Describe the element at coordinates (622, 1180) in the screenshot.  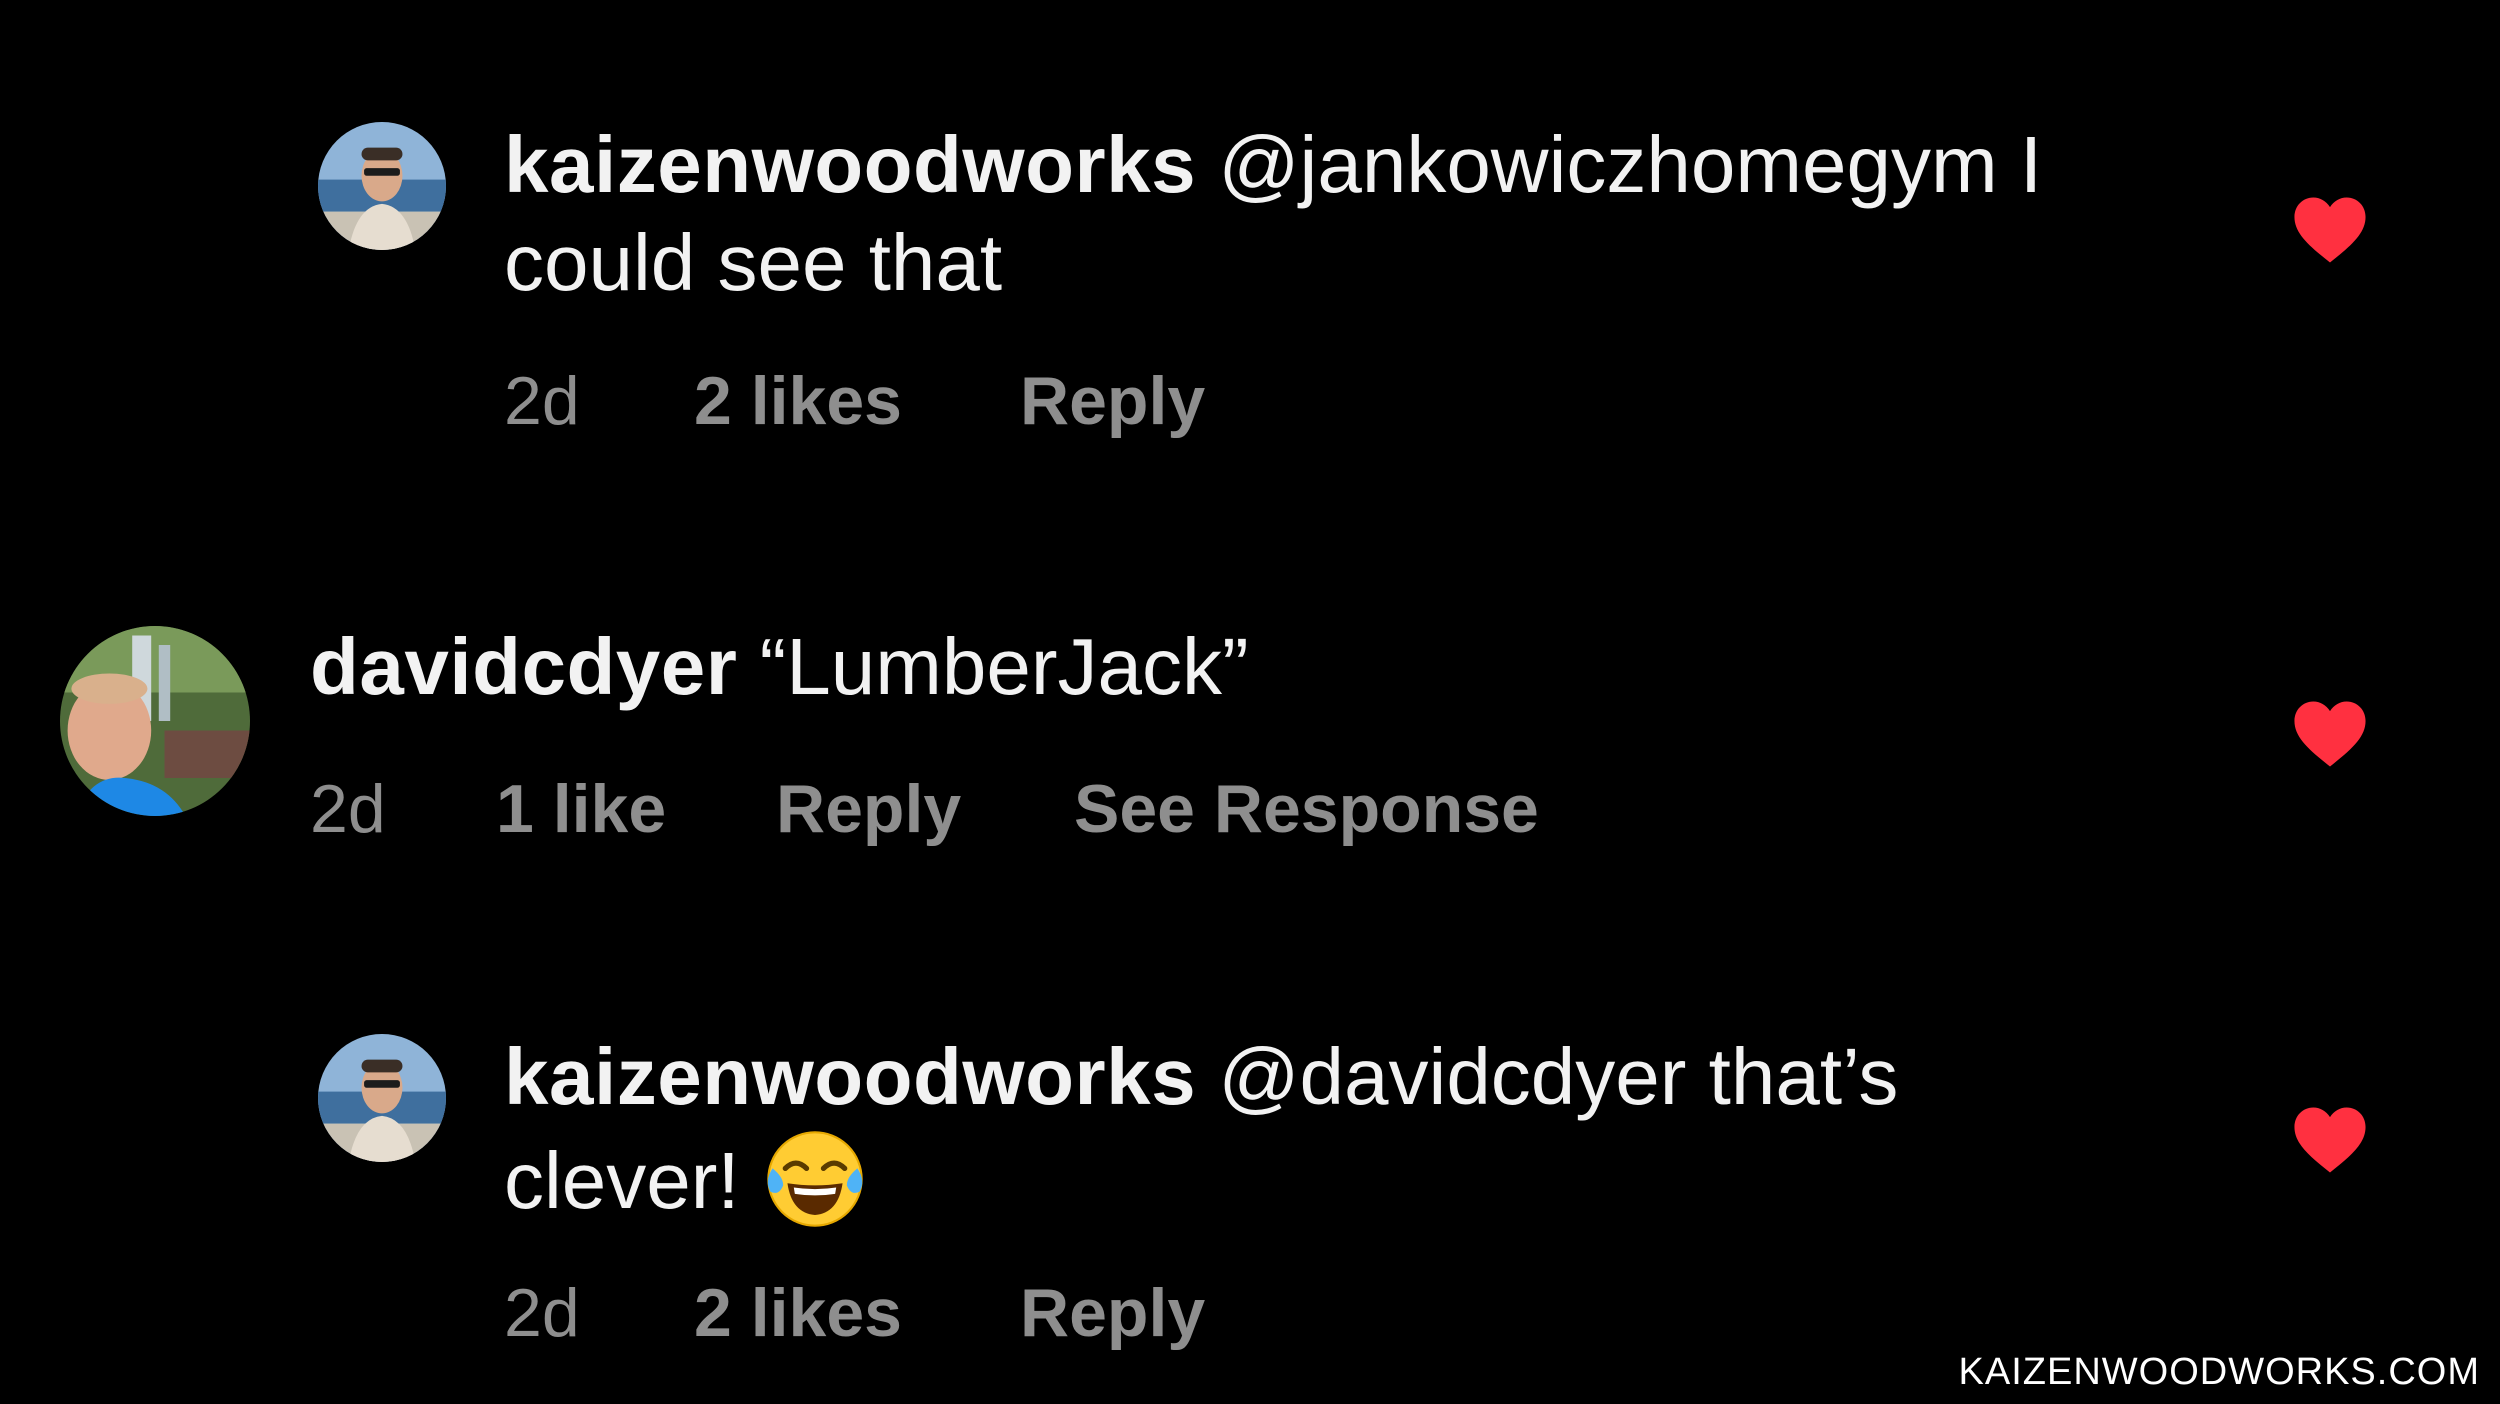
I see `comment-body-line2: clever!` at that location.